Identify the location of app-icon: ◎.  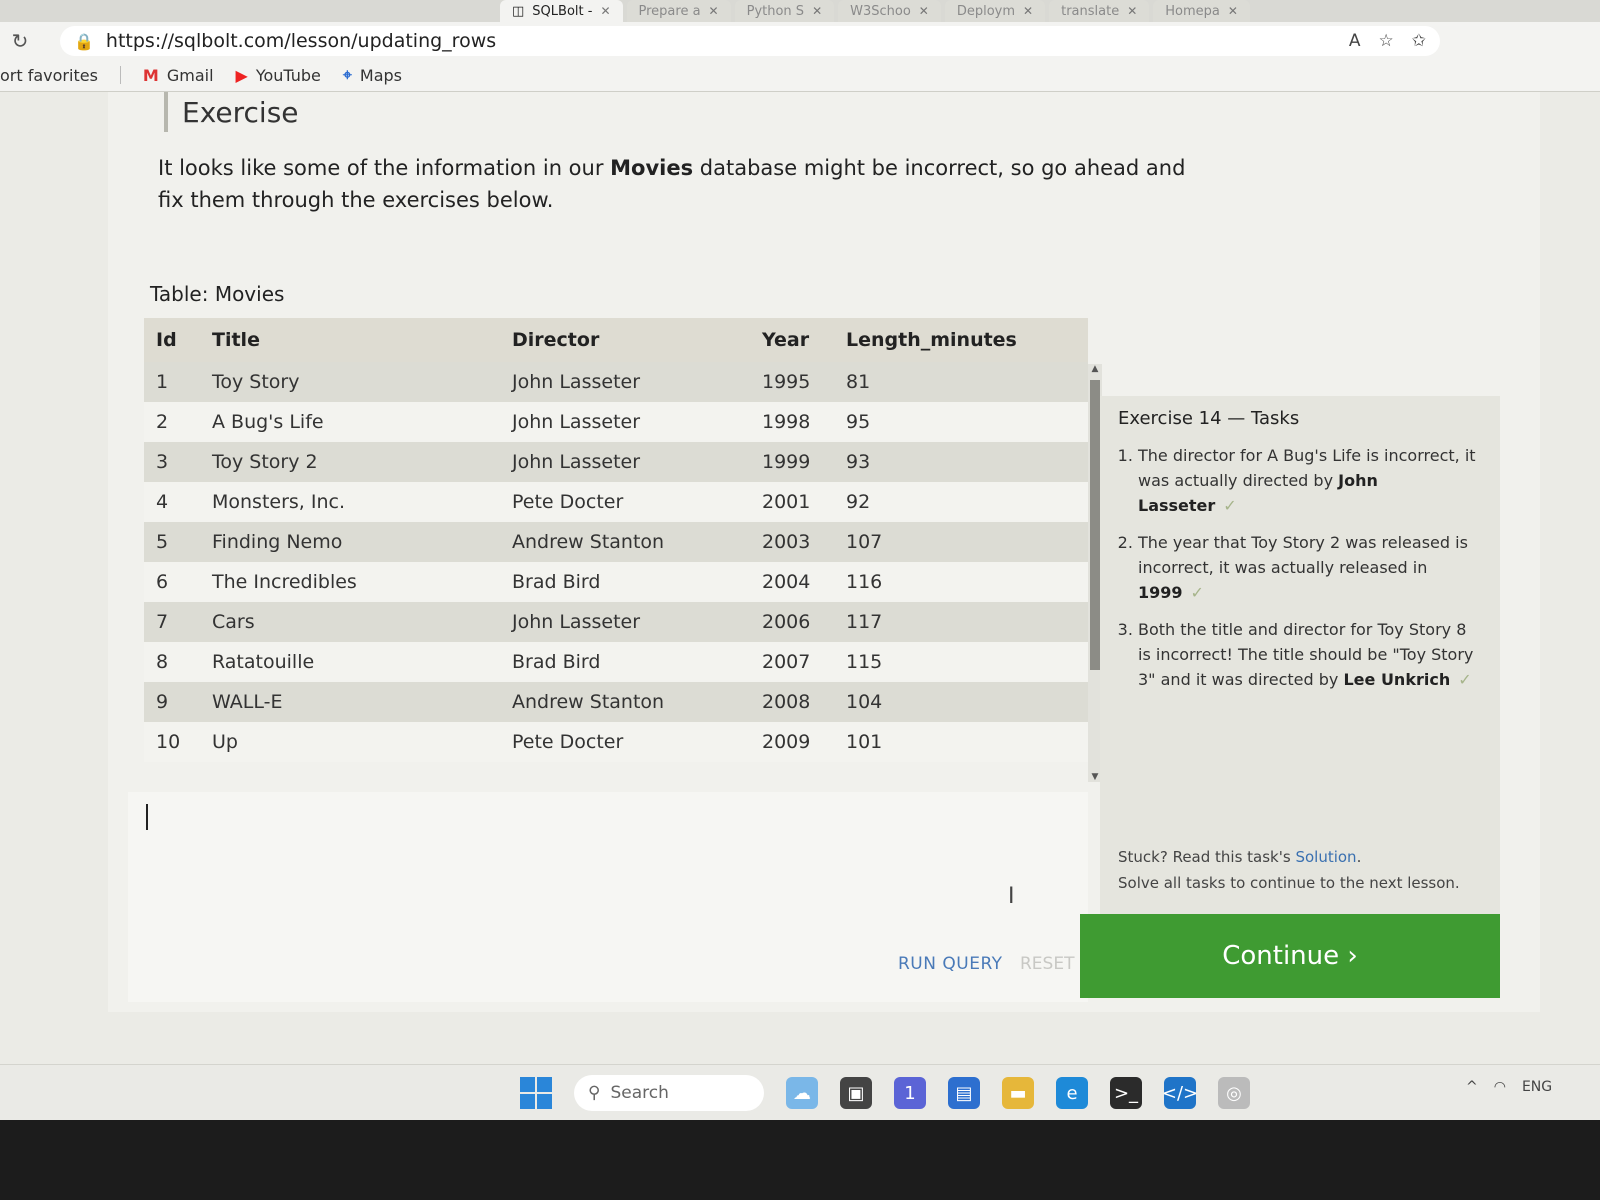
(1234, 1093).